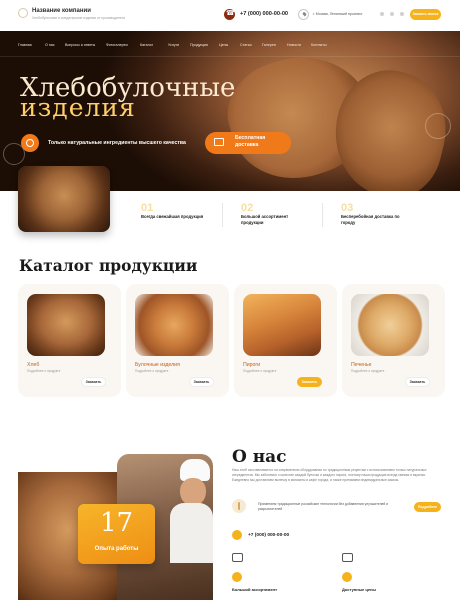 Image resolution: width=460 pixels, height=600 pixels. Describe the element at coordinates (25, 45) in the screenshot. I see `nav-item: Главная` at that location.